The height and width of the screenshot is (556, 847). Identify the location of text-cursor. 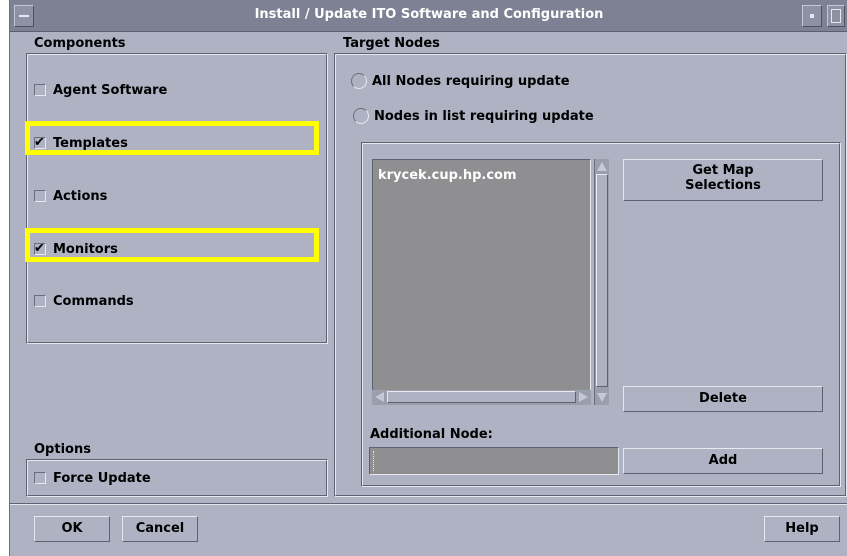
(374, 461).